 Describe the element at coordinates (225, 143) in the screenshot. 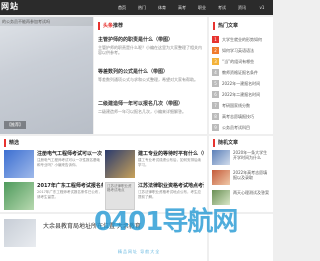

I see `section-heading: 随机文章` at that location.